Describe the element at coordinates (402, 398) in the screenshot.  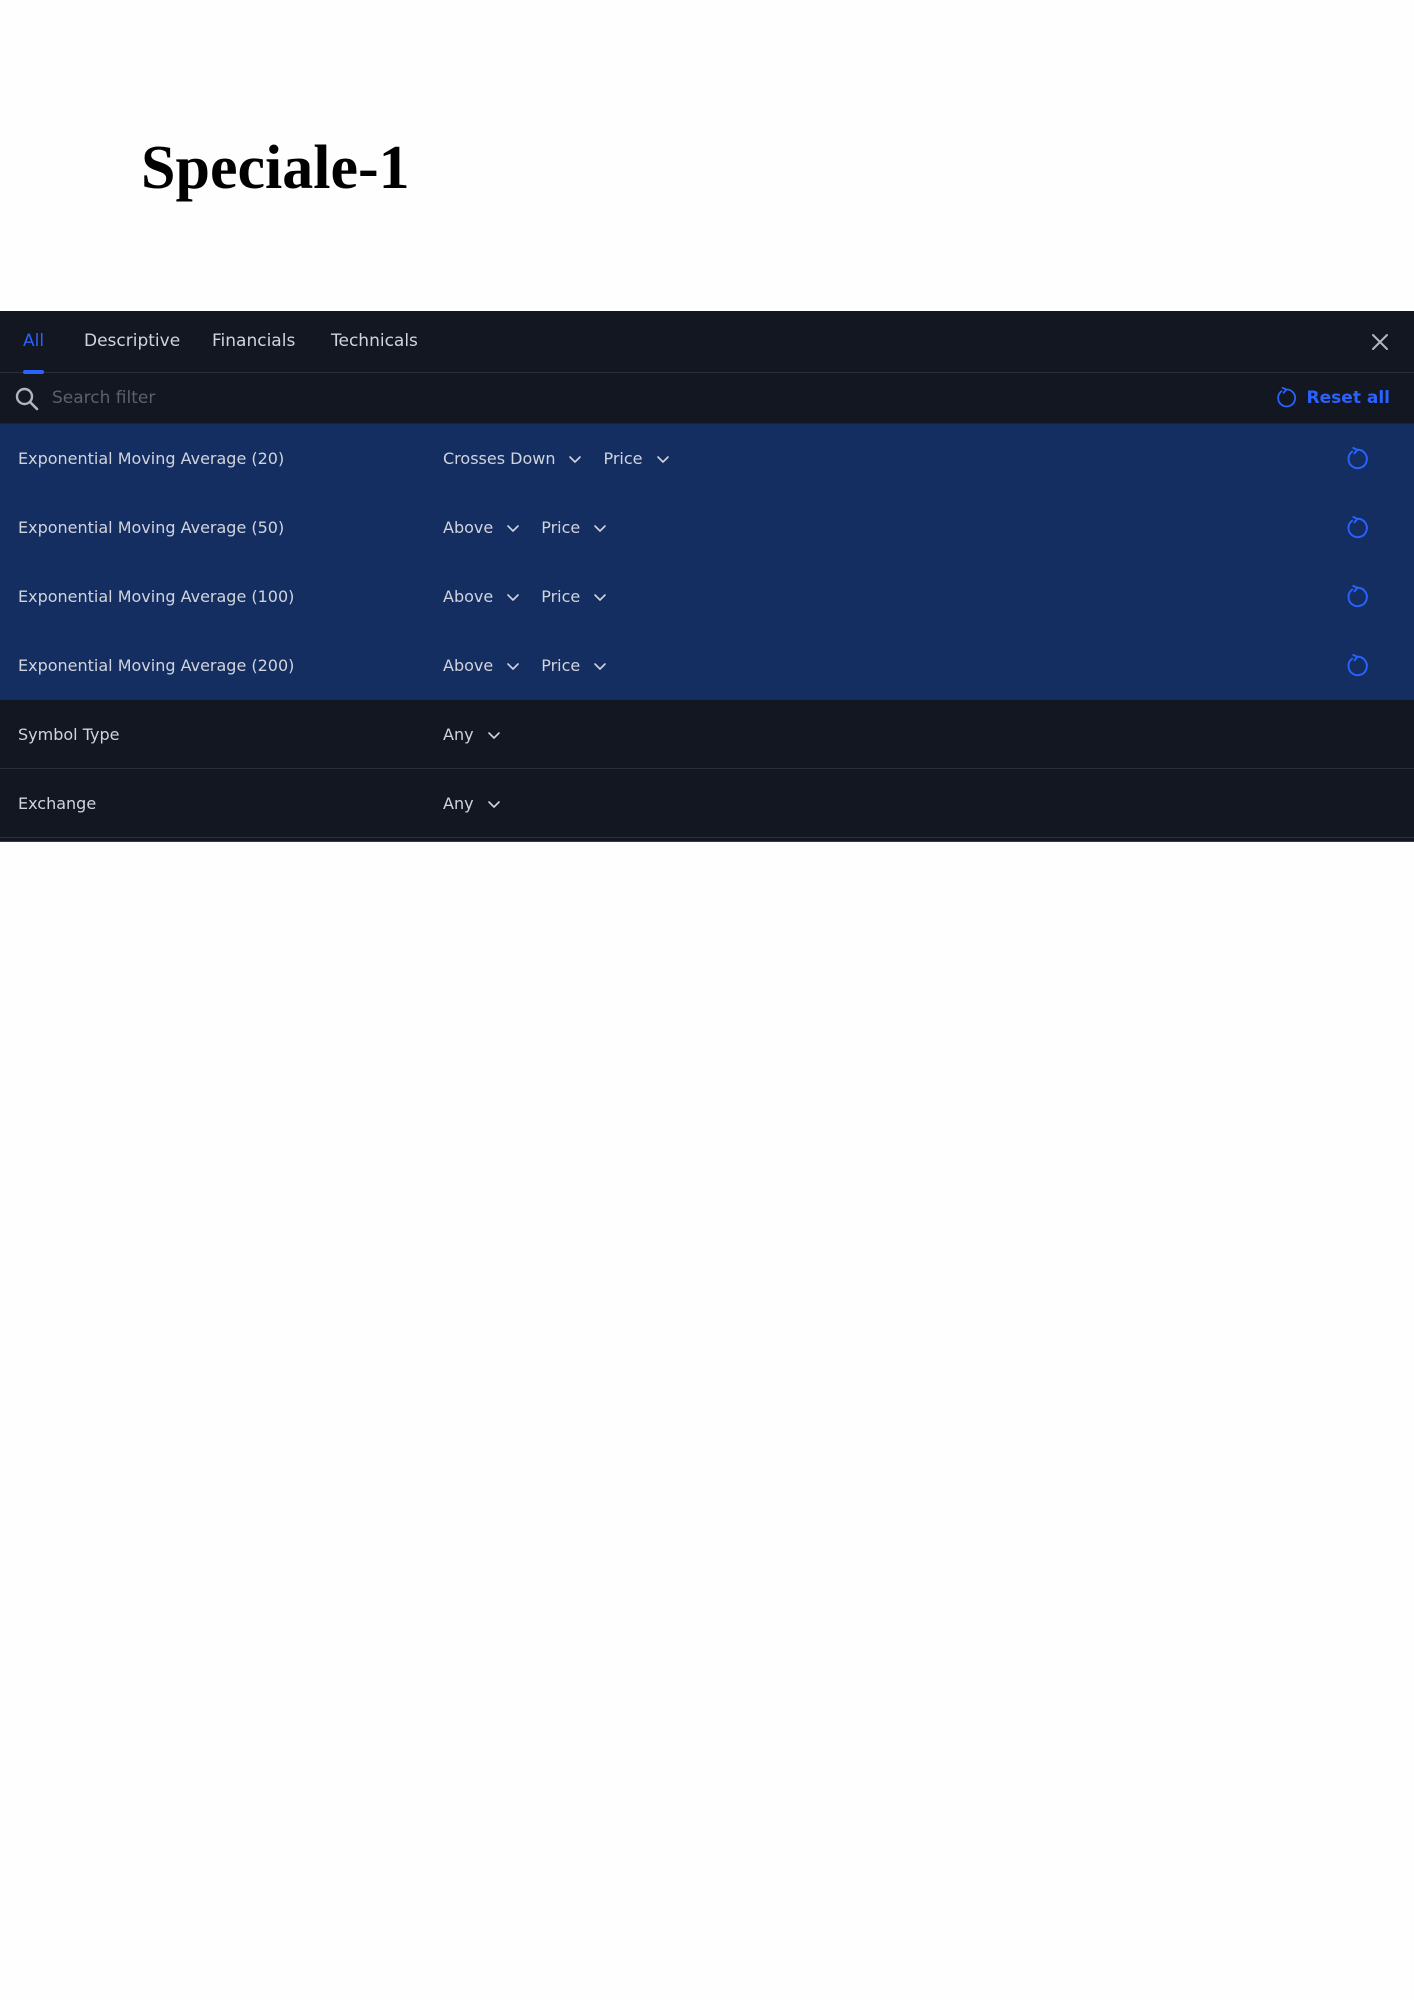
I see `search-input` at that location.